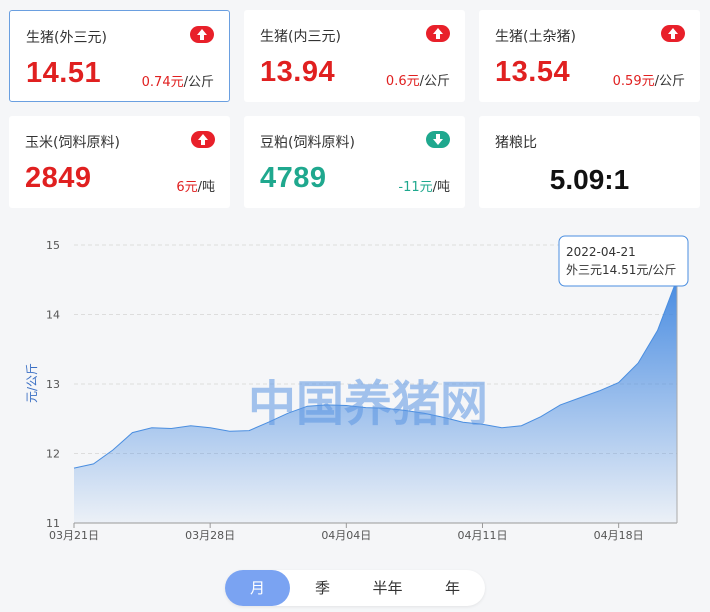 Image resolution: width=710 pixels, height=612 pixels. What do you see at coordinates (402, 81) in the screenshot?
I see `card-change: 0.6元` at bounding box center [402, 81].